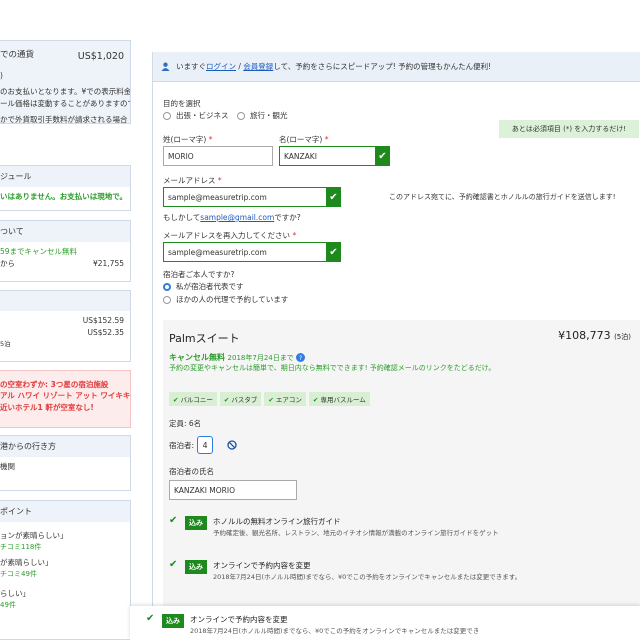 Image resolution: width=640 pixels, height=640 pixels. What do you see at coordinates (202, 115) in the screenshot?
I see `purpose-business-label: 出張・ビジネス` at bounding box center [202, 115].